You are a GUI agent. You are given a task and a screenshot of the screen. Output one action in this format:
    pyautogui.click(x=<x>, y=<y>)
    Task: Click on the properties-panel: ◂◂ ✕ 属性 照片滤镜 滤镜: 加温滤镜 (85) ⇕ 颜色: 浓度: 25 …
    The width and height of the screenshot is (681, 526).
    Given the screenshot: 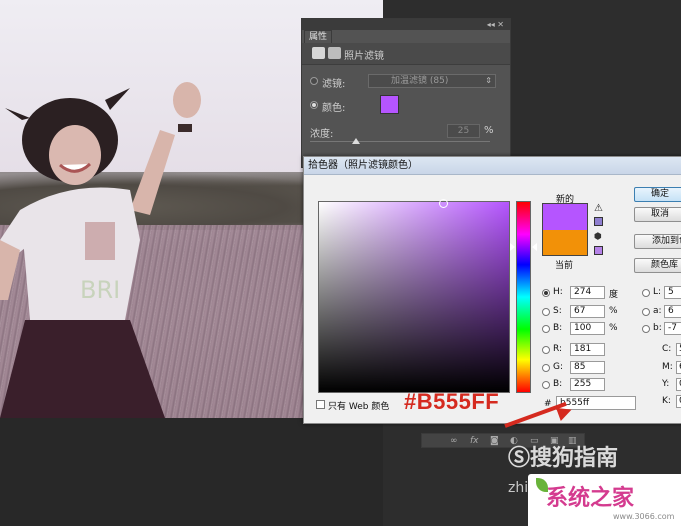 What is the action you would take?
    pyautogui.click(x=406, y=93)
    